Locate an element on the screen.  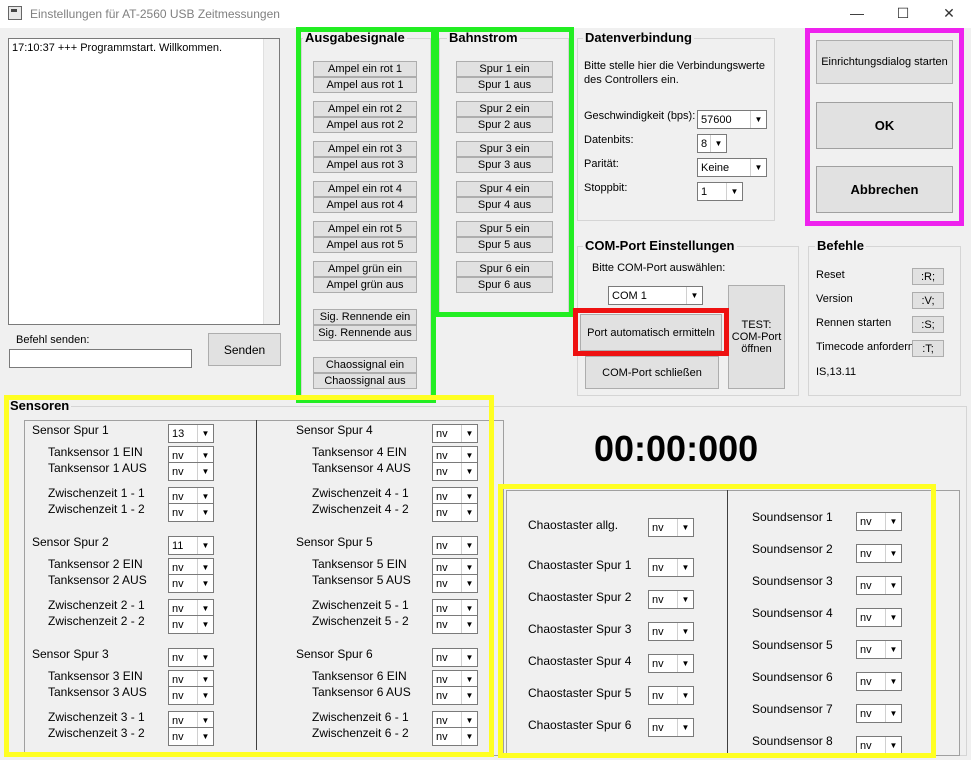
chaos-label: Chaostaster Spur 1 is located at coordinates (580, 565).